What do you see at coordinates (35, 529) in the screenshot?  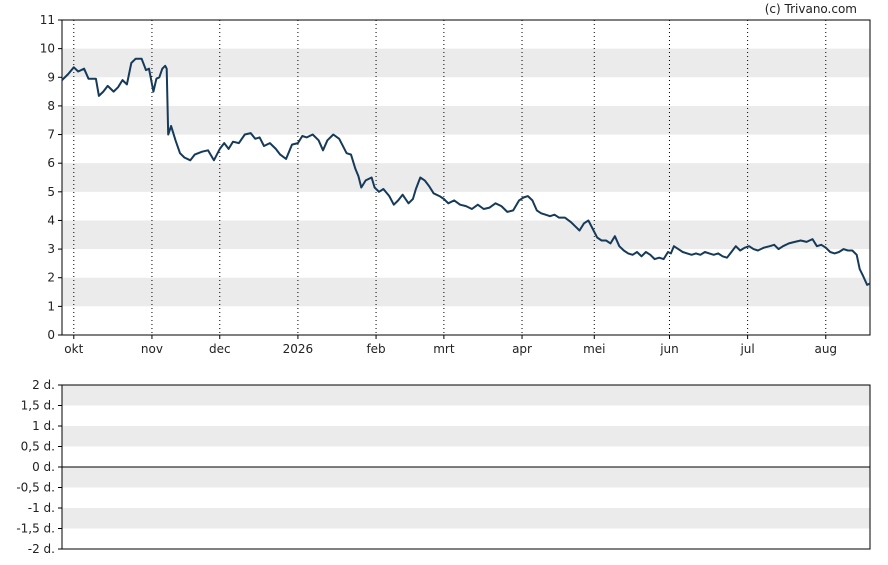 I see `y-tick-label: -1,5 d.` at bounding box center [35, 529].